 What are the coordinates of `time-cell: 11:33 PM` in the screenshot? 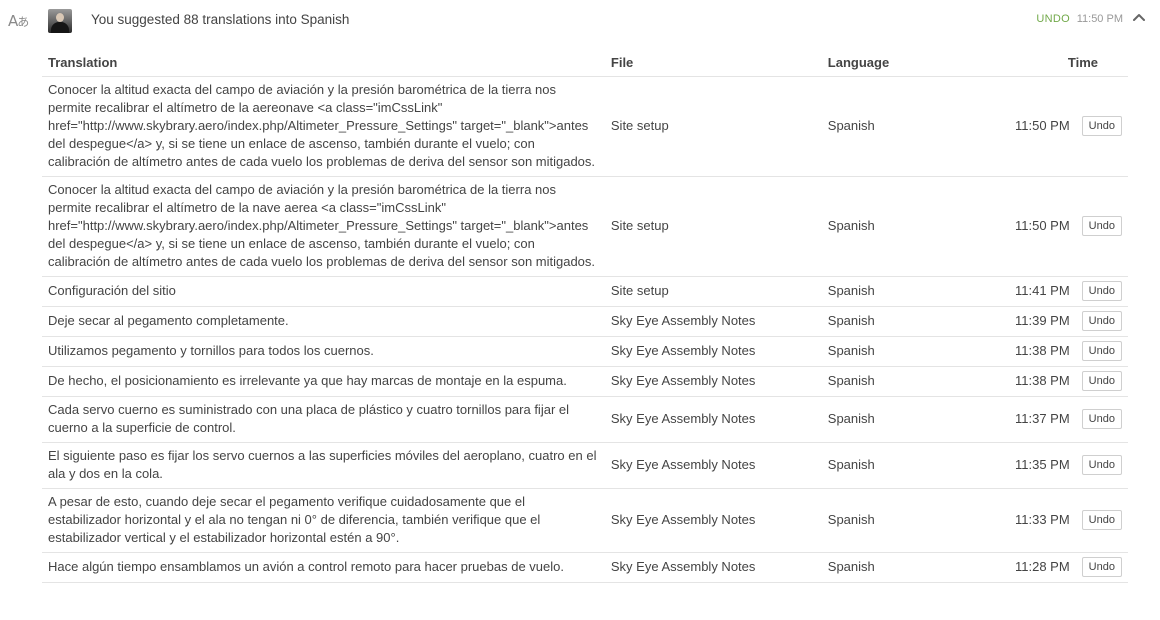 It's located at (1029, 520).